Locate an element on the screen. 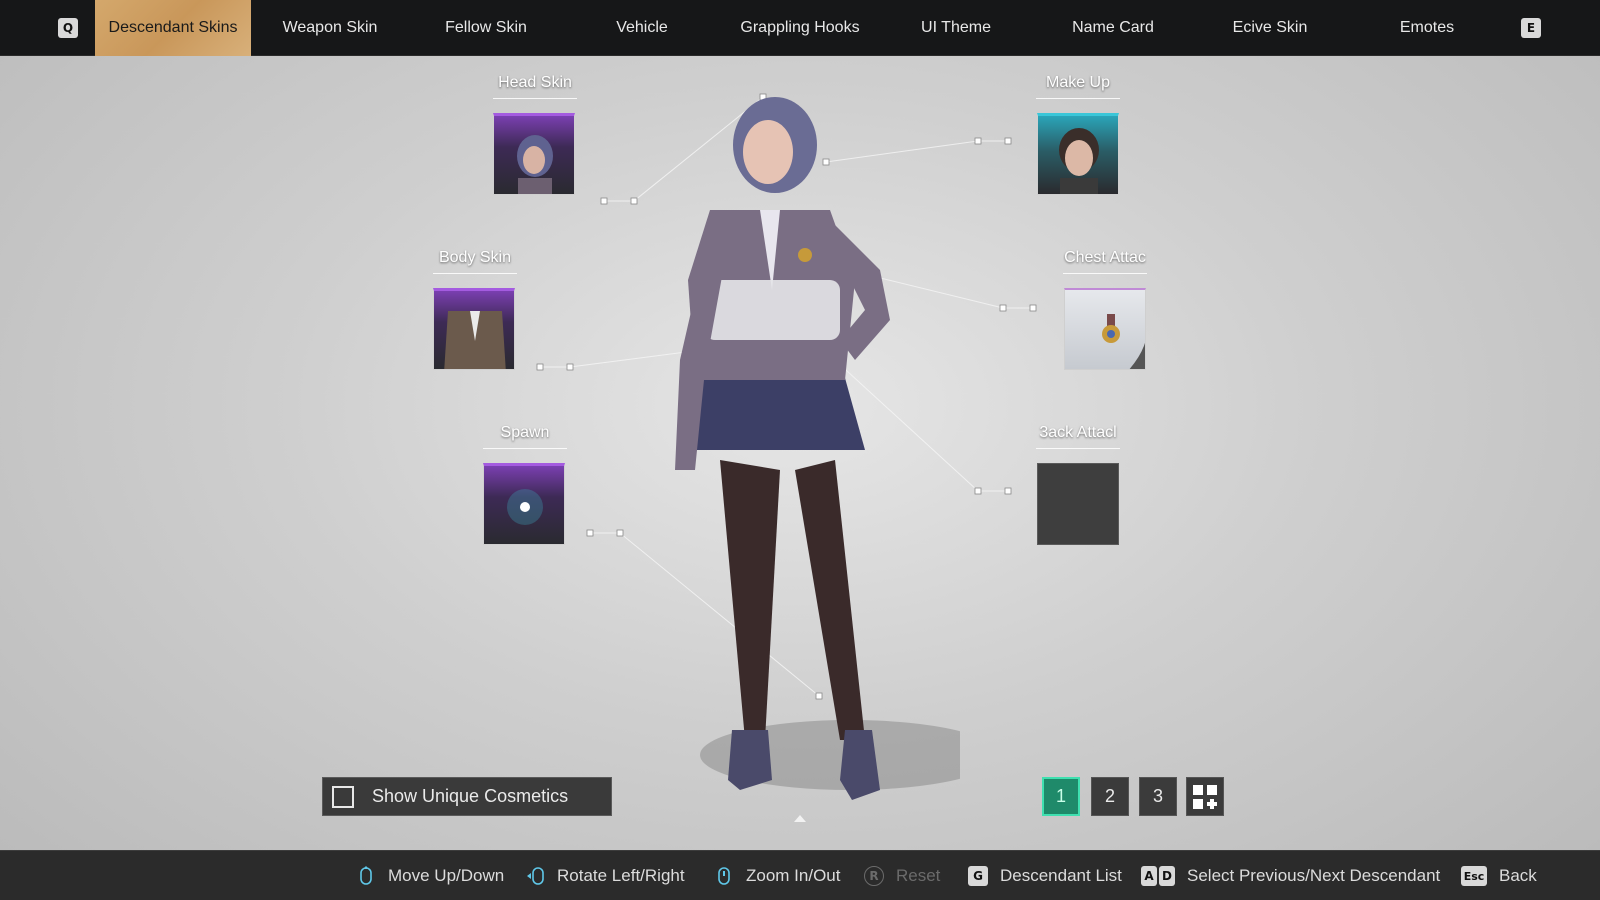 This screenshot has width=1600, height=900. next-tab-key: E is located at coordinates (1531, 28).